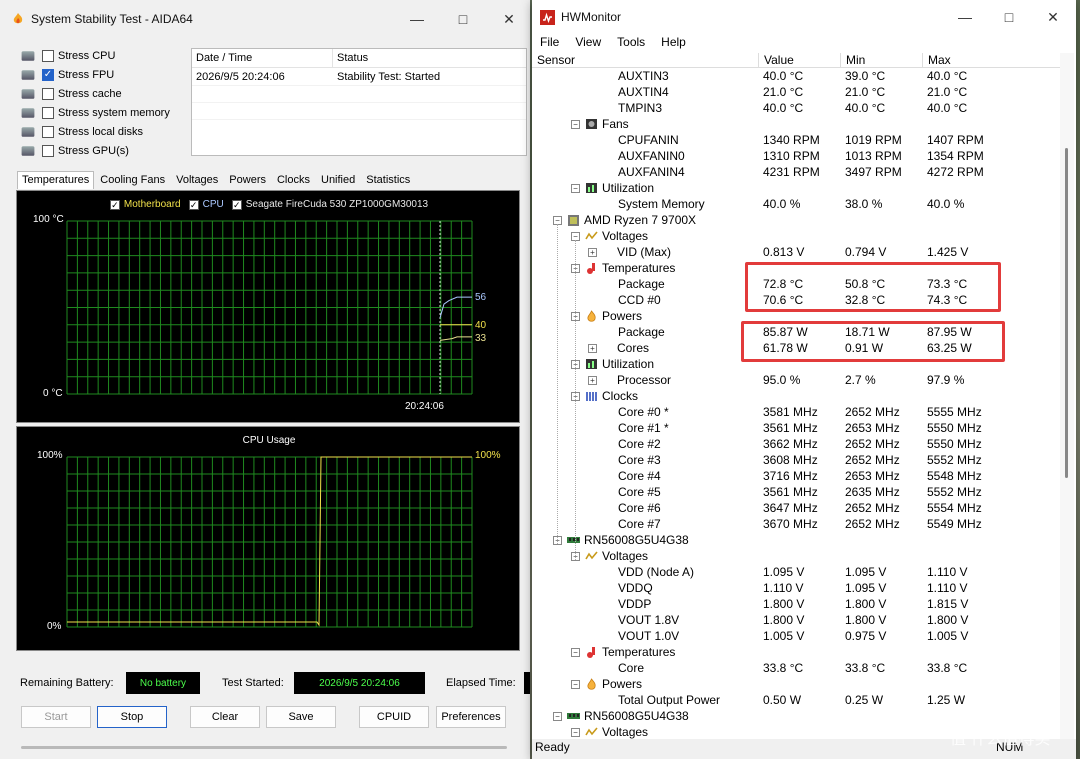 The width and height of the screenshot is (1080, 759). What do you see at coordinates (796, 604) in the screenshot?
I see `sensor-row: VDDP 1.800 V 1.800 V 1.815 V` at bounding box center [796, 604].